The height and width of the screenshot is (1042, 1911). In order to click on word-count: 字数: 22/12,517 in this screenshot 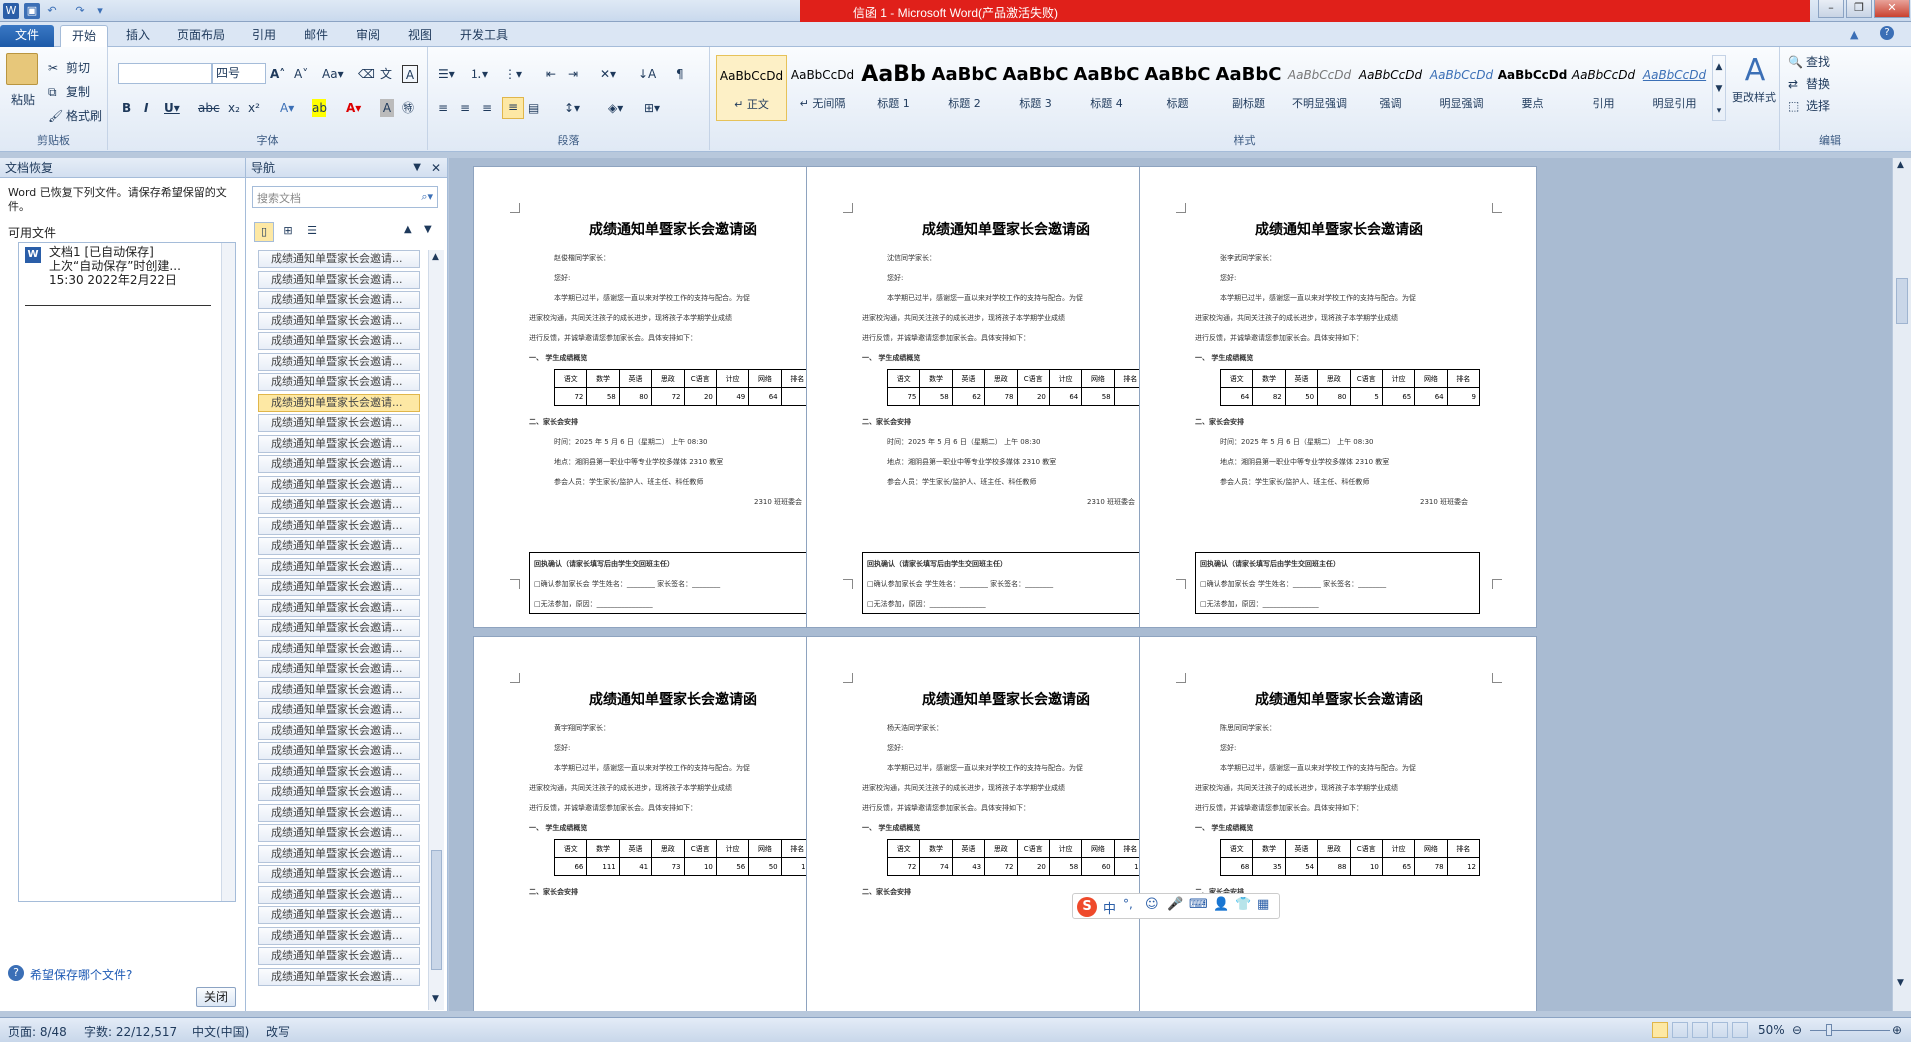, I will do `click(130, 1031)`.